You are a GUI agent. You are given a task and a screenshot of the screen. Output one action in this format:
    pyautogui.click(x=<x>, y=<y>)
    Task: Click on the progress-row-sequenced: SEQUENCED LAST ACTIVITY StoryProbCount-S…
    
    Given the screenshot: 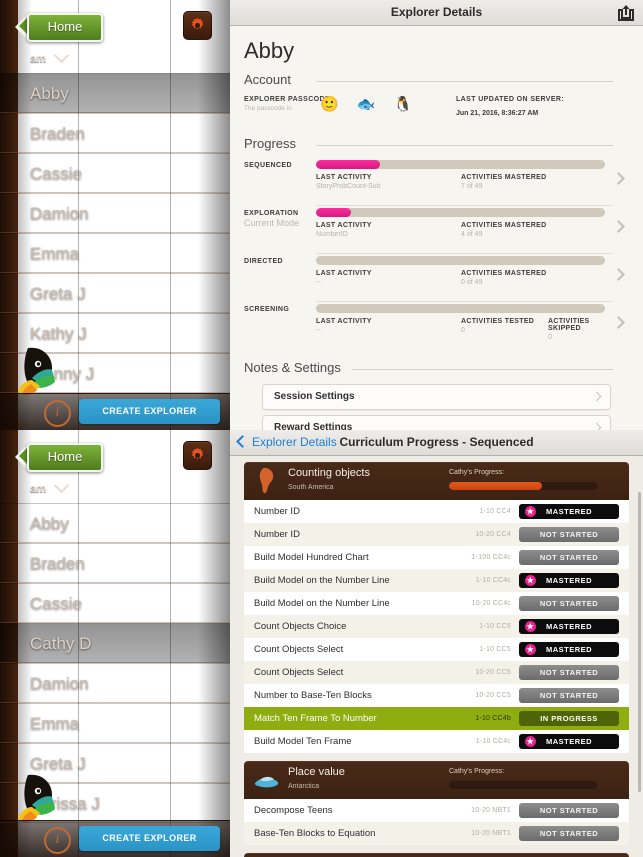 What is the action you would take?
    pyautogui.click(x=436, y=184)
    